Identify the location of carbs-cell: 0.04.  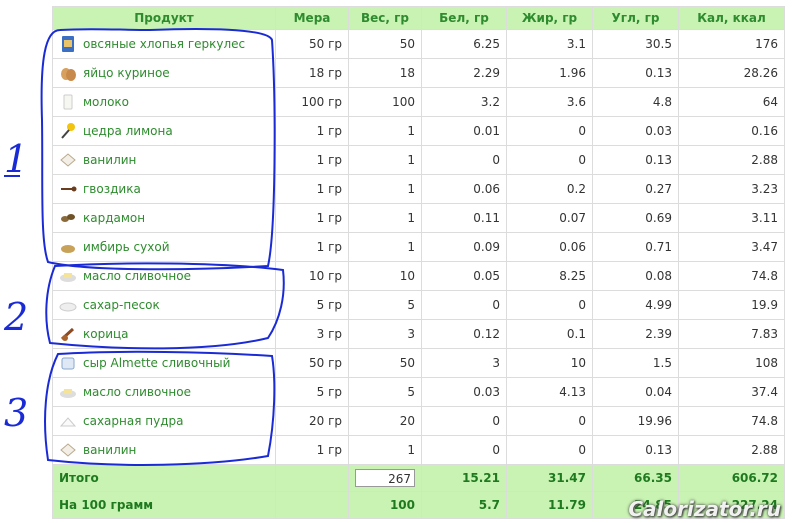
(635, 392).